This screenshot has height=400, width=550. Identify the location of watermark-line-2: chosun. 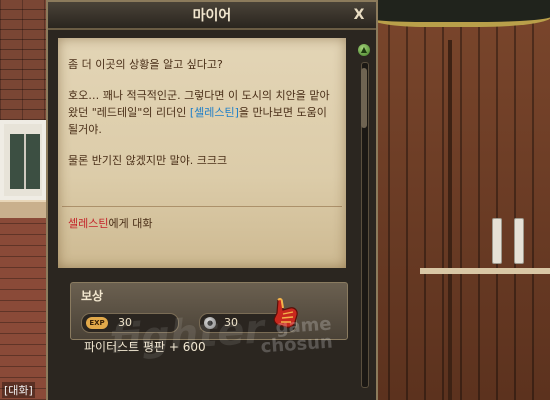
(296, 344).